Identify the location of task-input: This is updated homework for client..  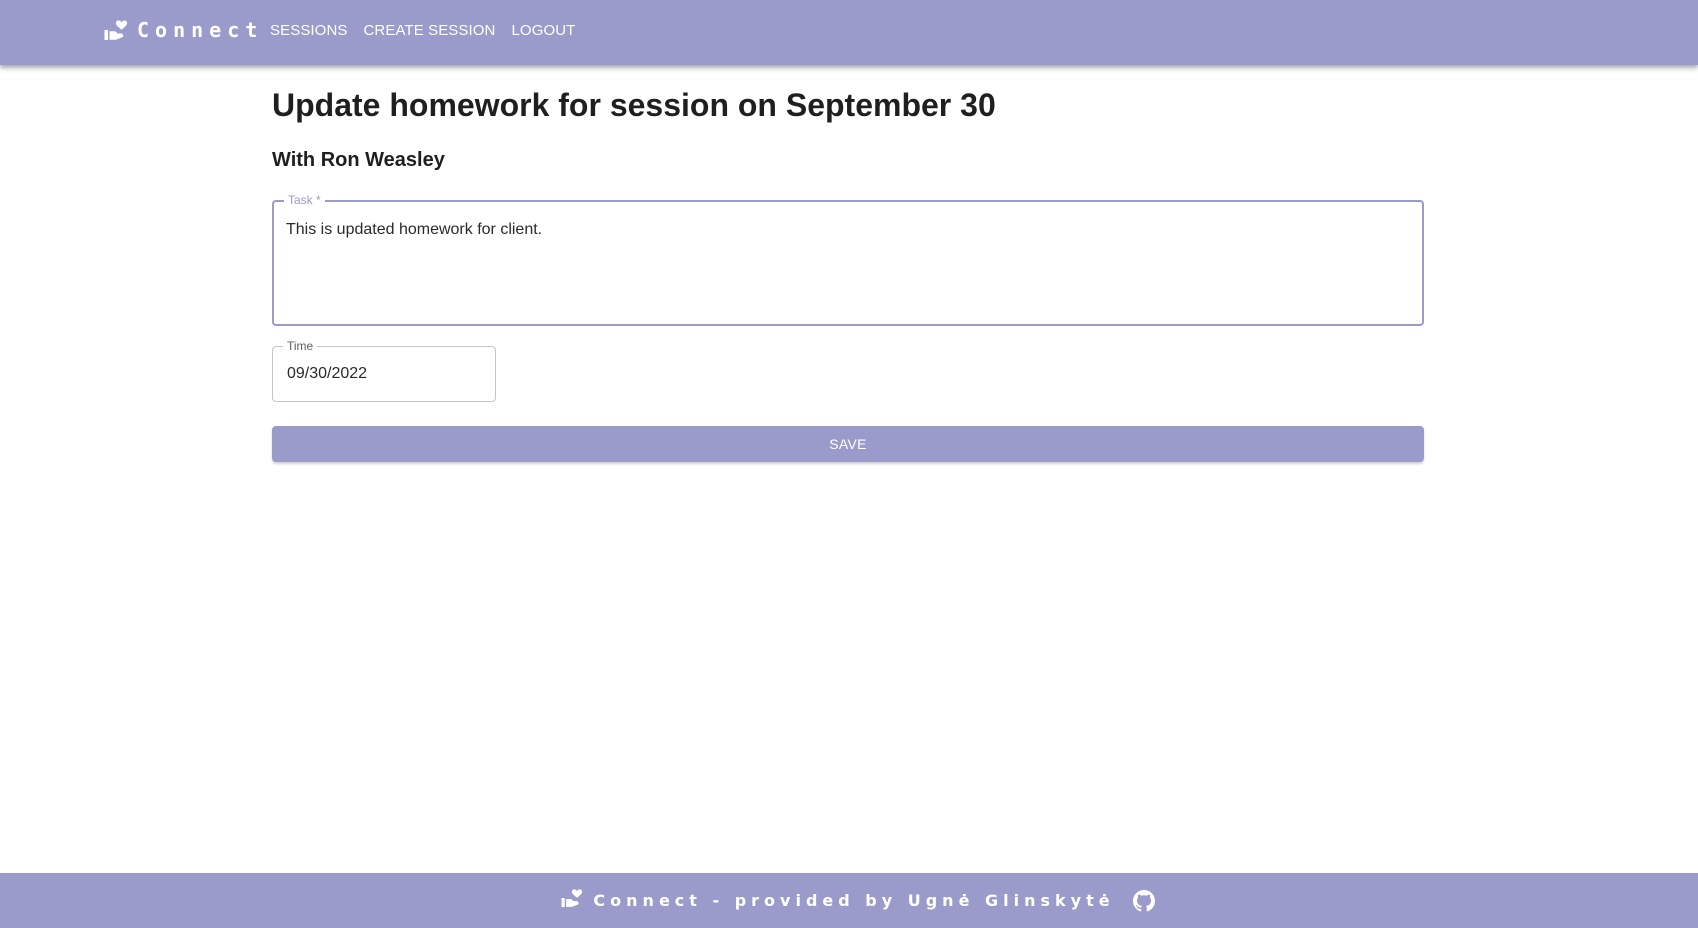
(846, 266).